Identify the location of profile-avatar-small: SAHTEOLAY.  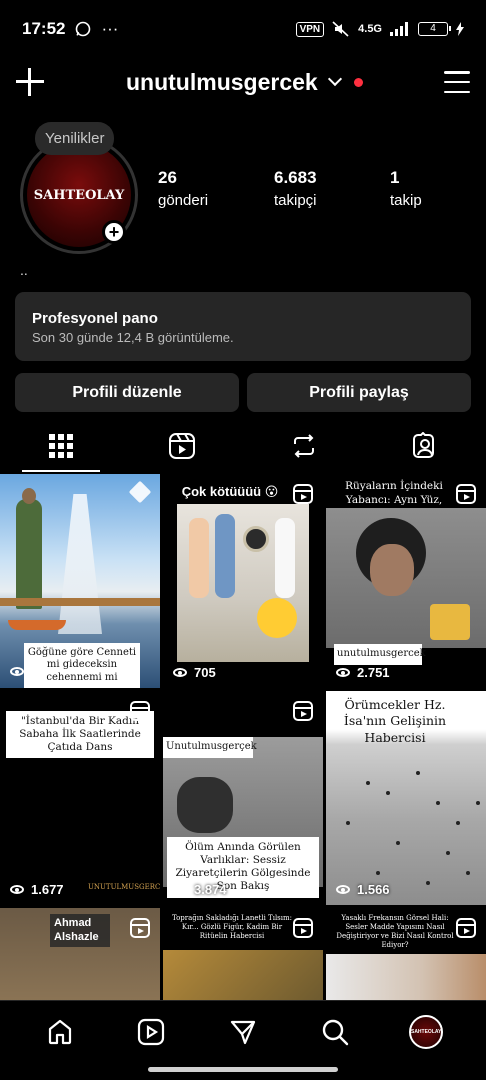
(426, 1031).